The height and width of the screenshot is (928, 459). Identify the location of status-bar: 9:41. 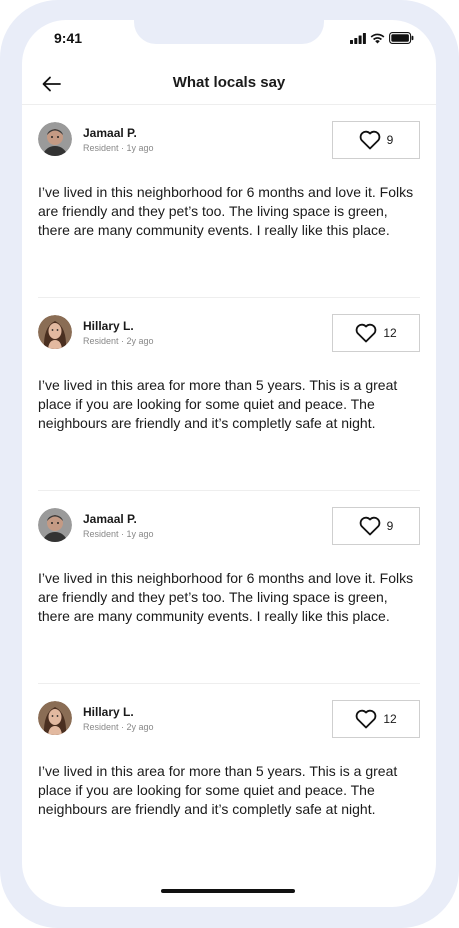
(229, 40).